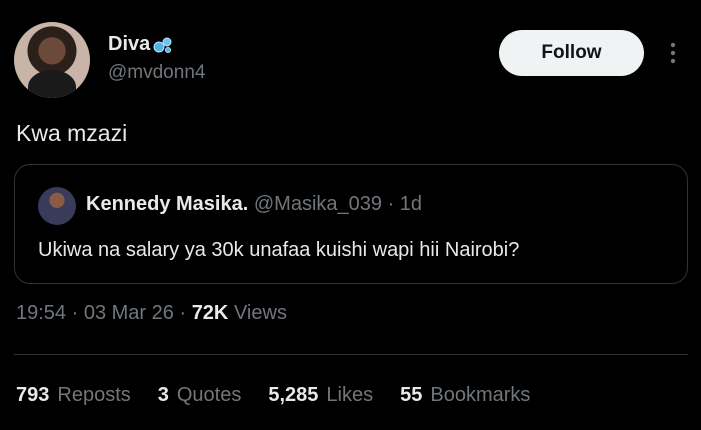 This screenshot has width=701, height=430. What do you see at coordinates (411, 395) in the screenshot?
I see `bookmarks-count: 55` at bounding box center [411, 395].